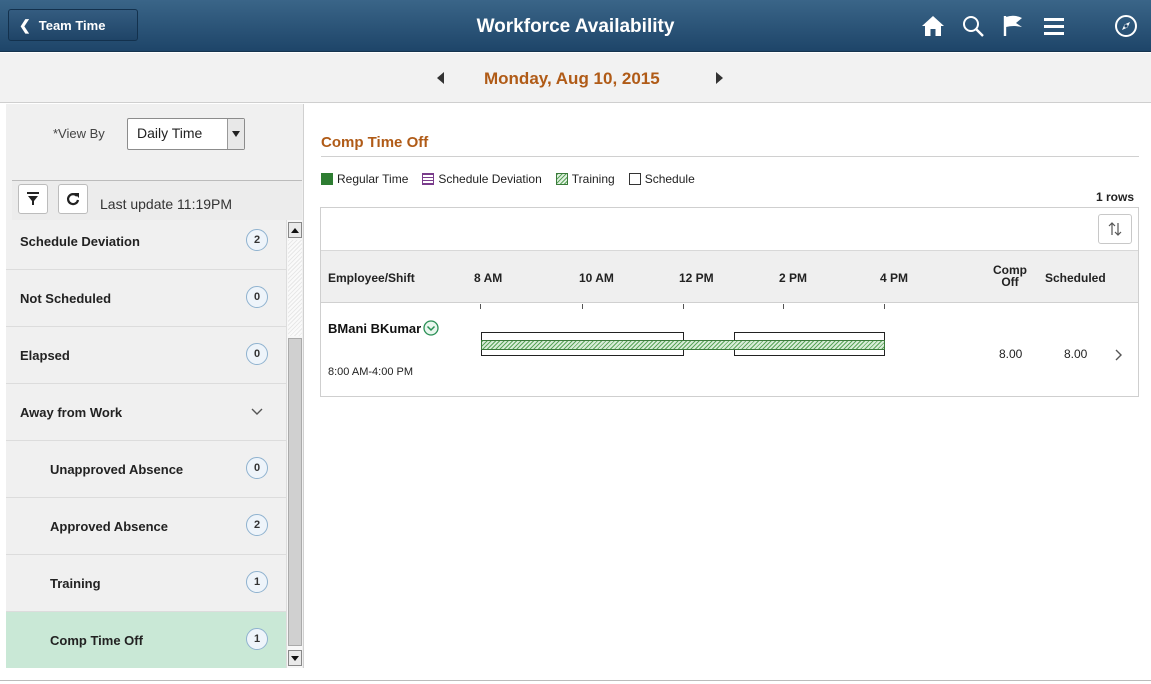  I want to click on date-navigation-bar: Monday, Aug 10, 2015, so click(575, 78).